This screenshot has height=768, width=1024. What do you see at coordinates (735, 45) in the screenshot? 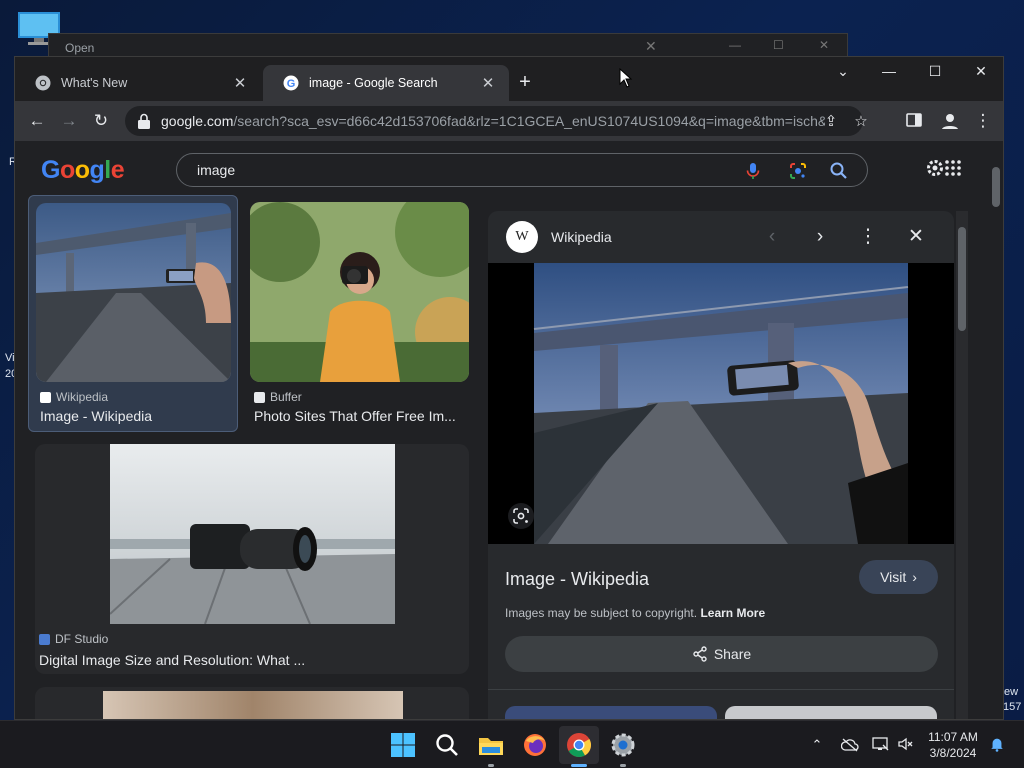
I see `minimize-icon: —` at bounding box center [735, 45].